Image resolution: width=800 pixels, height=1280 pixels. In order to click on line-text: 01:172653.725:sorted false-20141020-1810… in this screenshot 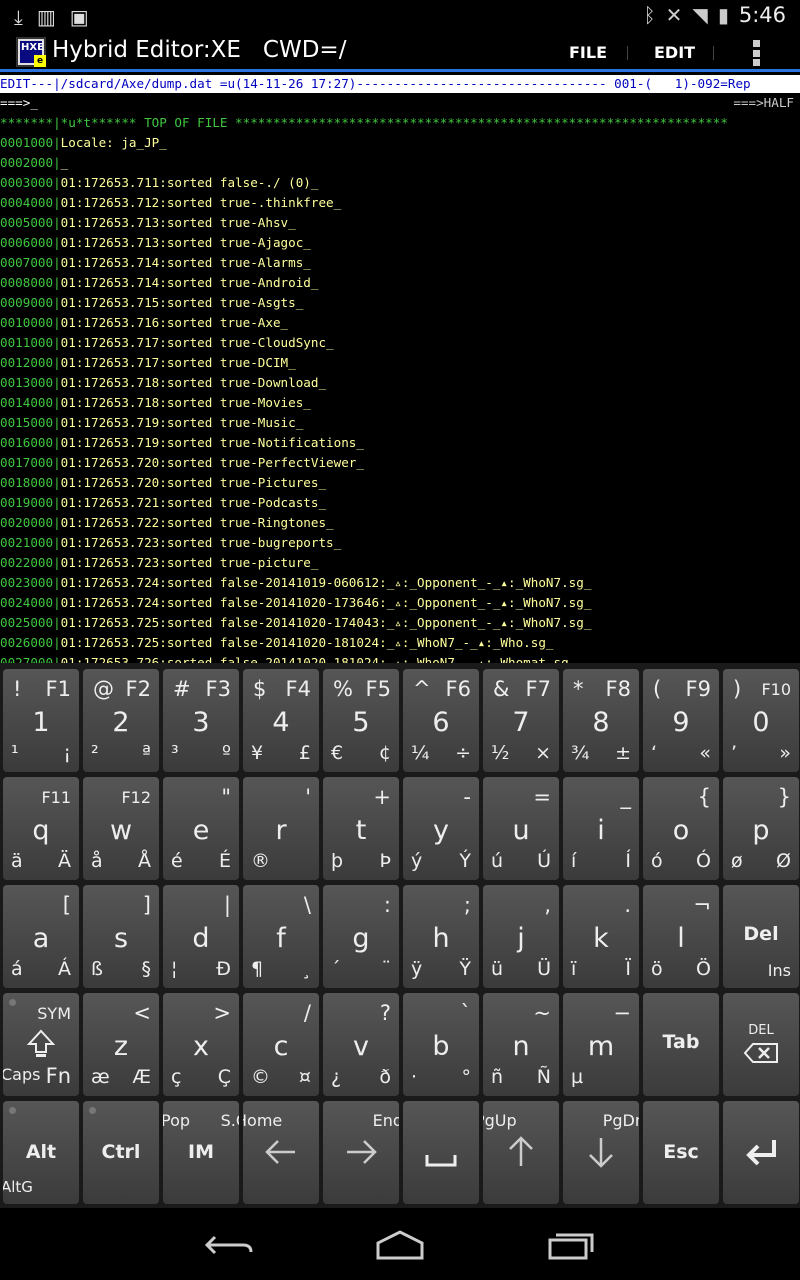, I will do `click(307, 642)`.